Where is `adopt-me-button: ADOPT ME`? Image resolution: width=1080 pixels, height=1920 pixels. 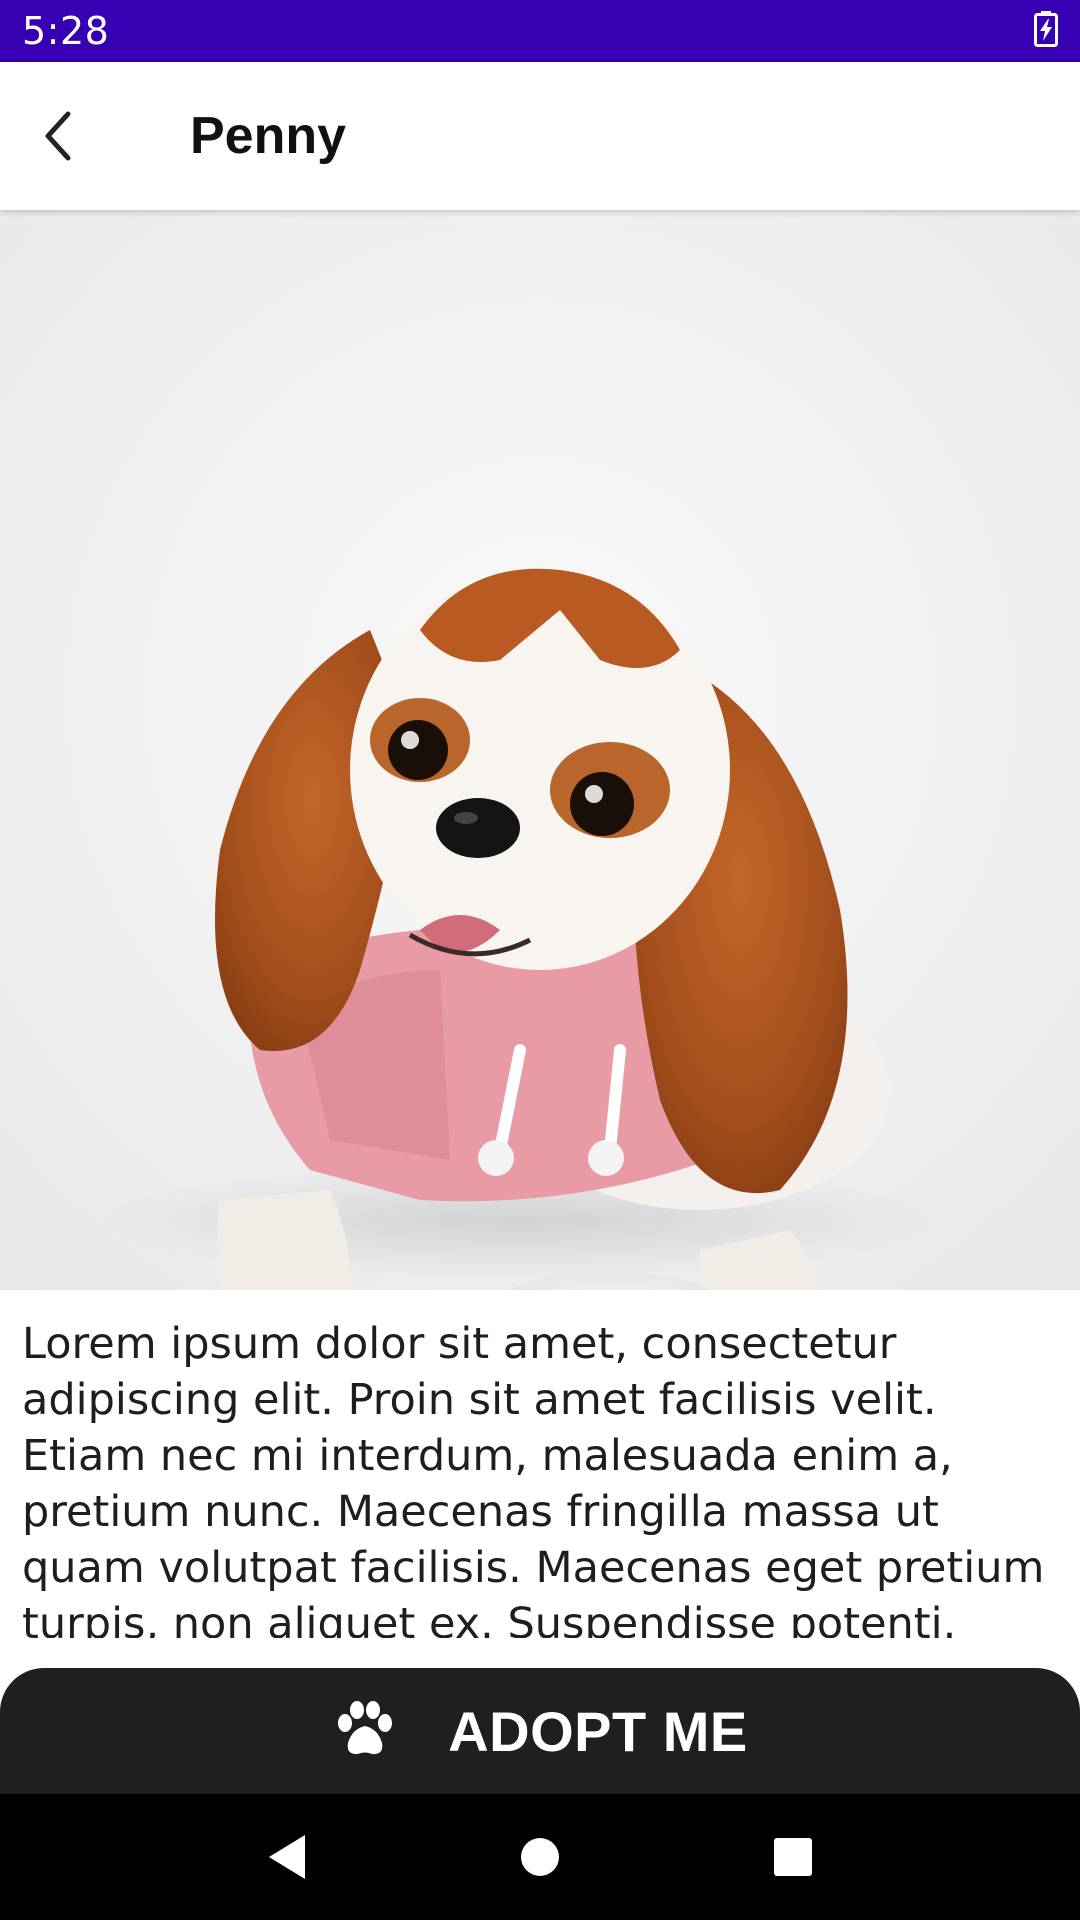 adopt-me-button: ADOPT ME is located at coordinates (540, 1731).